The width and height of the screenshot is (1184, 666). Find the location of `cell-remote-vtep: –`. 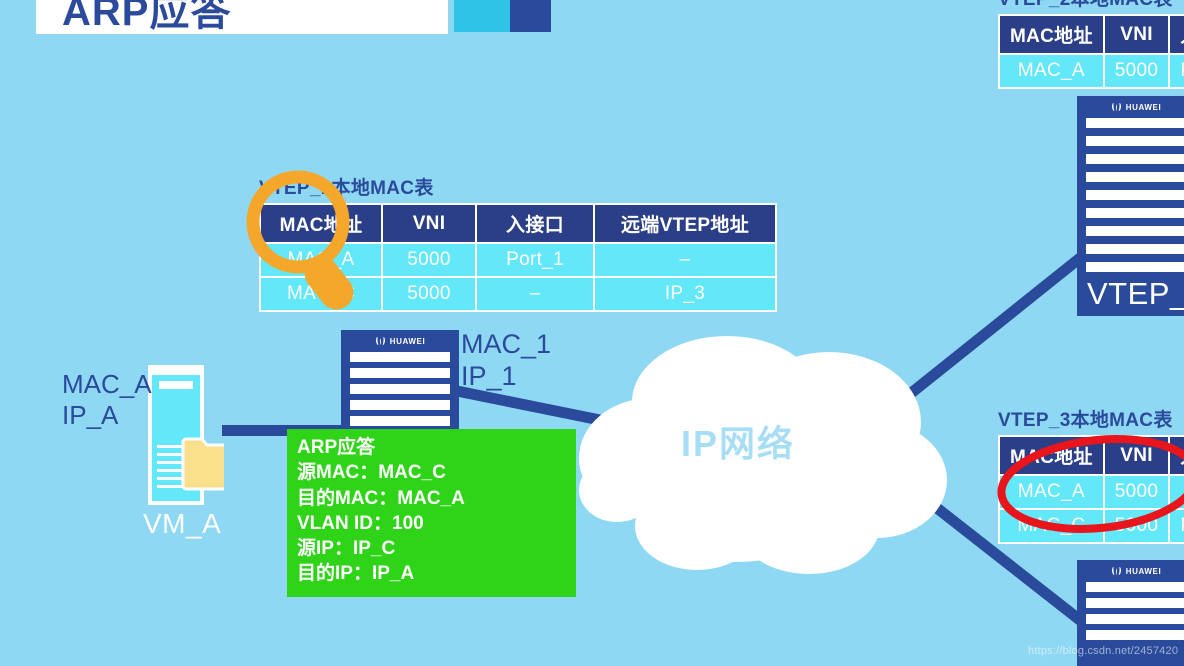

cell-remote-vtep: – is located at coordinates (685, 260).